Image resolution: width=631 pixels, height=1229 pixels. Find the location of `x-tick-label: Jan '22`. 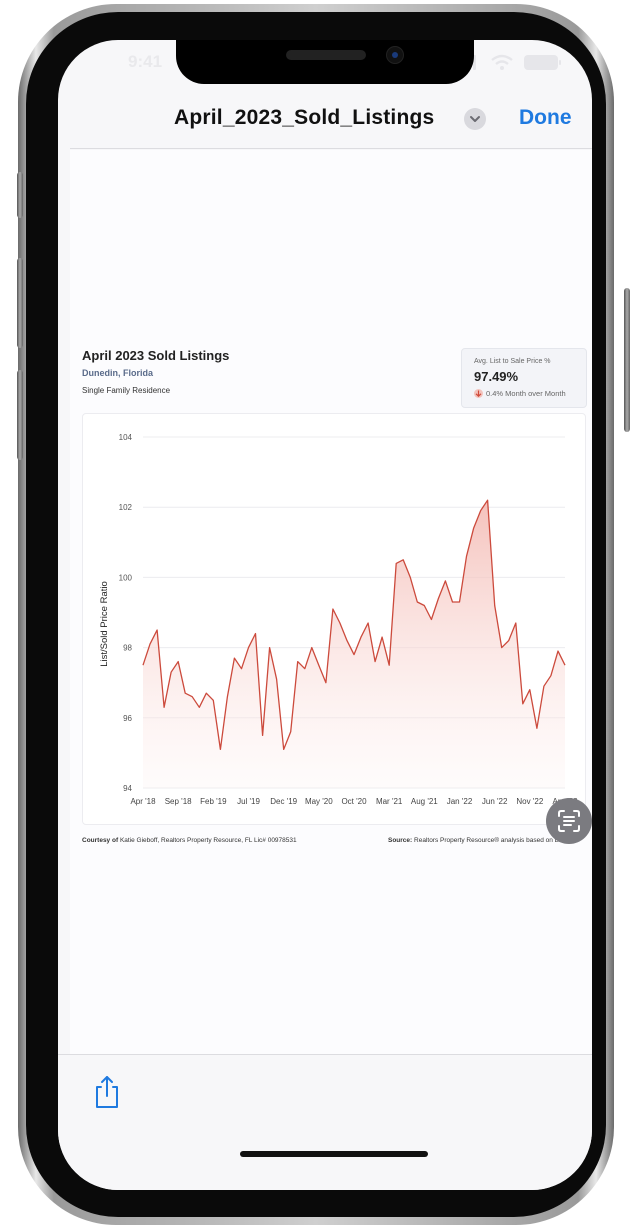

x-tick-label: Jan '22 is located at coordinates (460, 801).